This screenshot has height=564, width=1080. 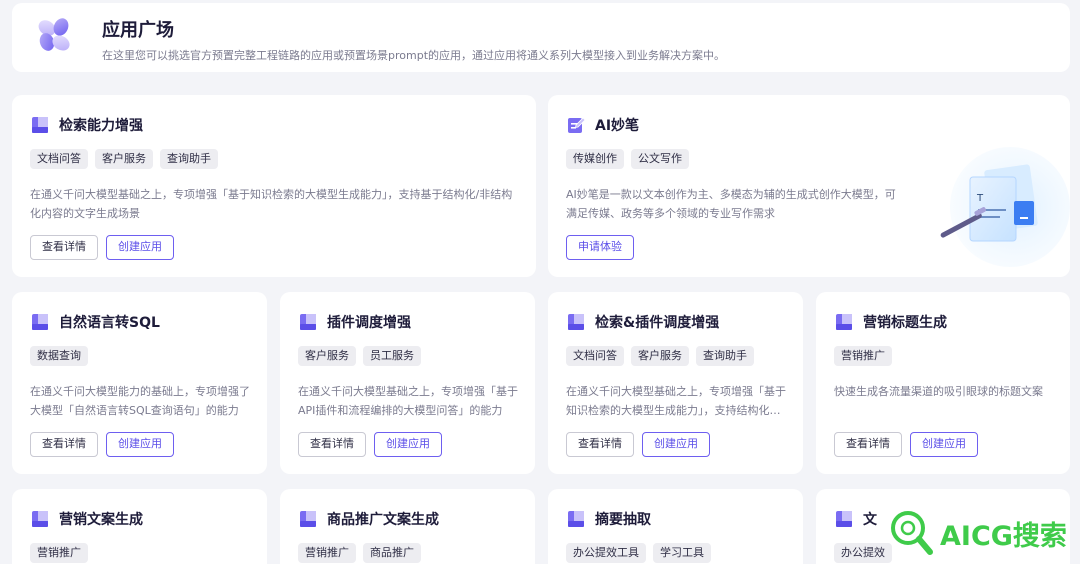 What do you see at coordinates (101, 520) in the screenshot?
I see `card-title: 营销文案生成` at bounding box center [101, 520].